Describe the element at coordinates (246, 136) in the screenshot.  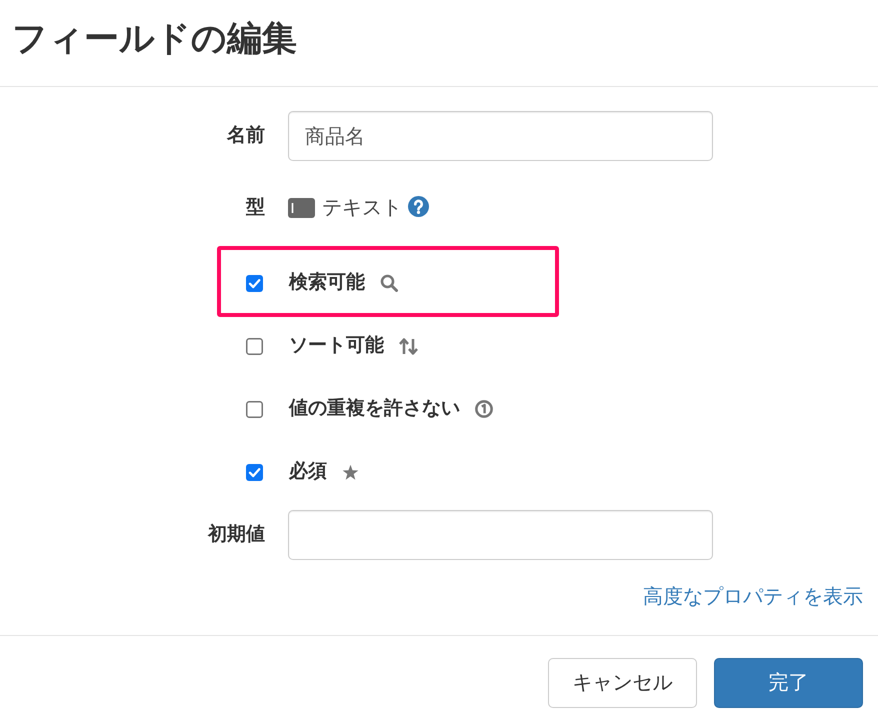
I see `field-label: 名前` at that location.